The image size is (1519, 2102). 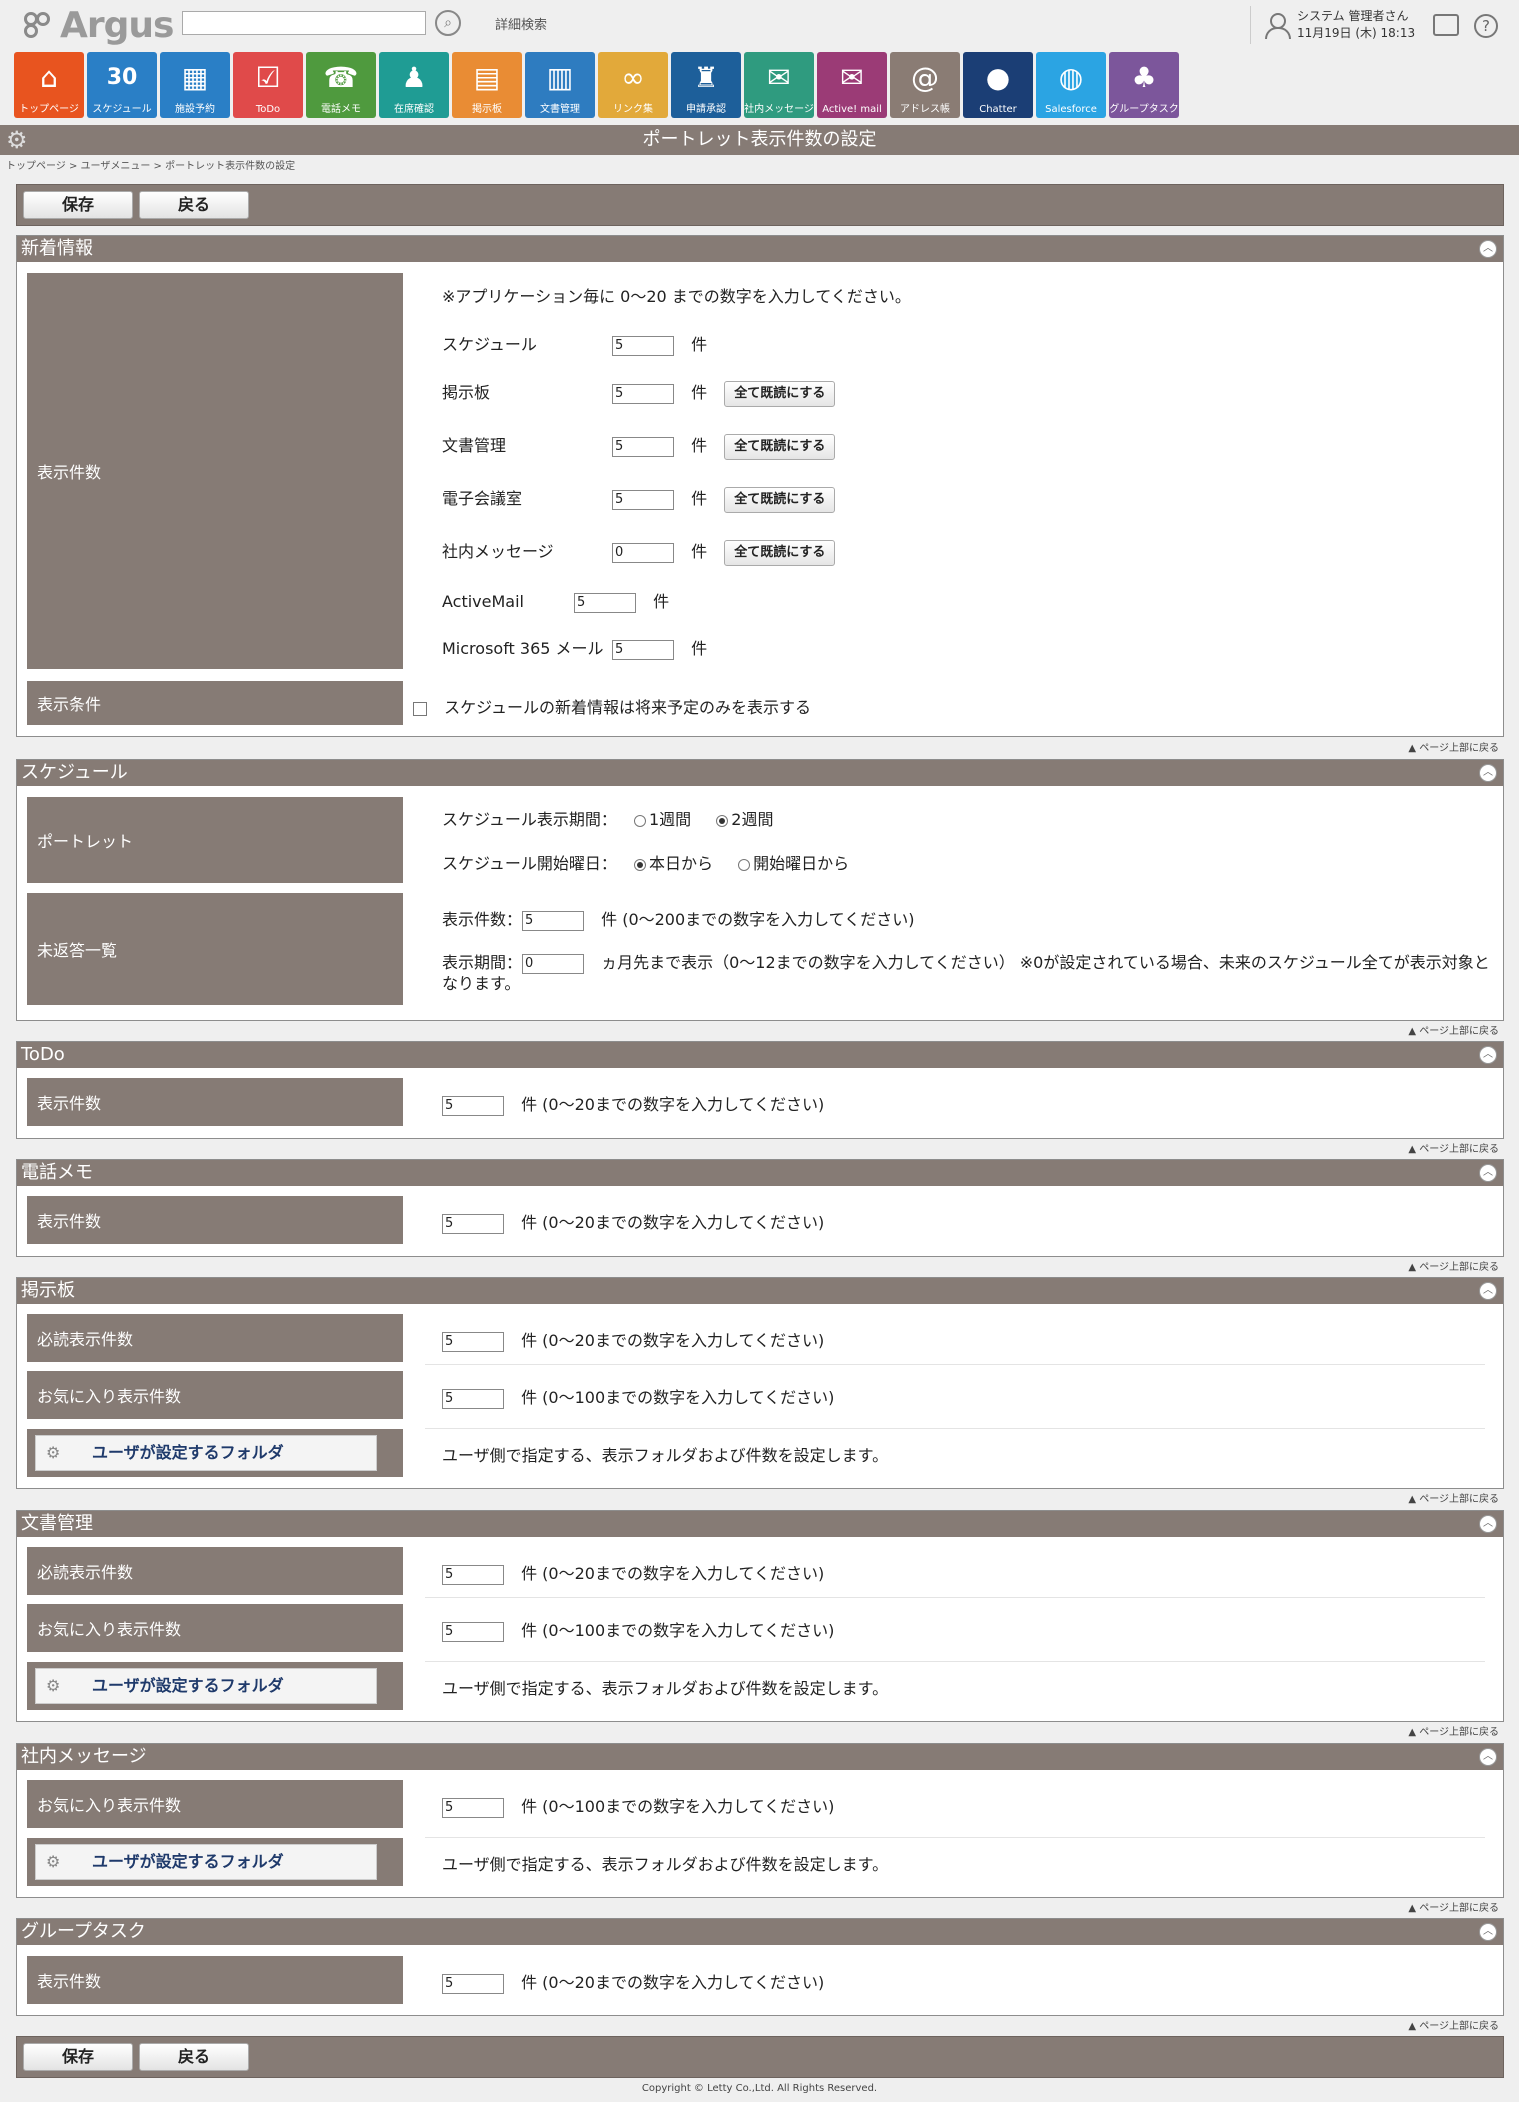 What do you see at coordinates (612, 706) in the screenshot?
I see `future-only-option: スケジュールの新着情報は将来予定のみを表示する` at bounding box center [612, 706].